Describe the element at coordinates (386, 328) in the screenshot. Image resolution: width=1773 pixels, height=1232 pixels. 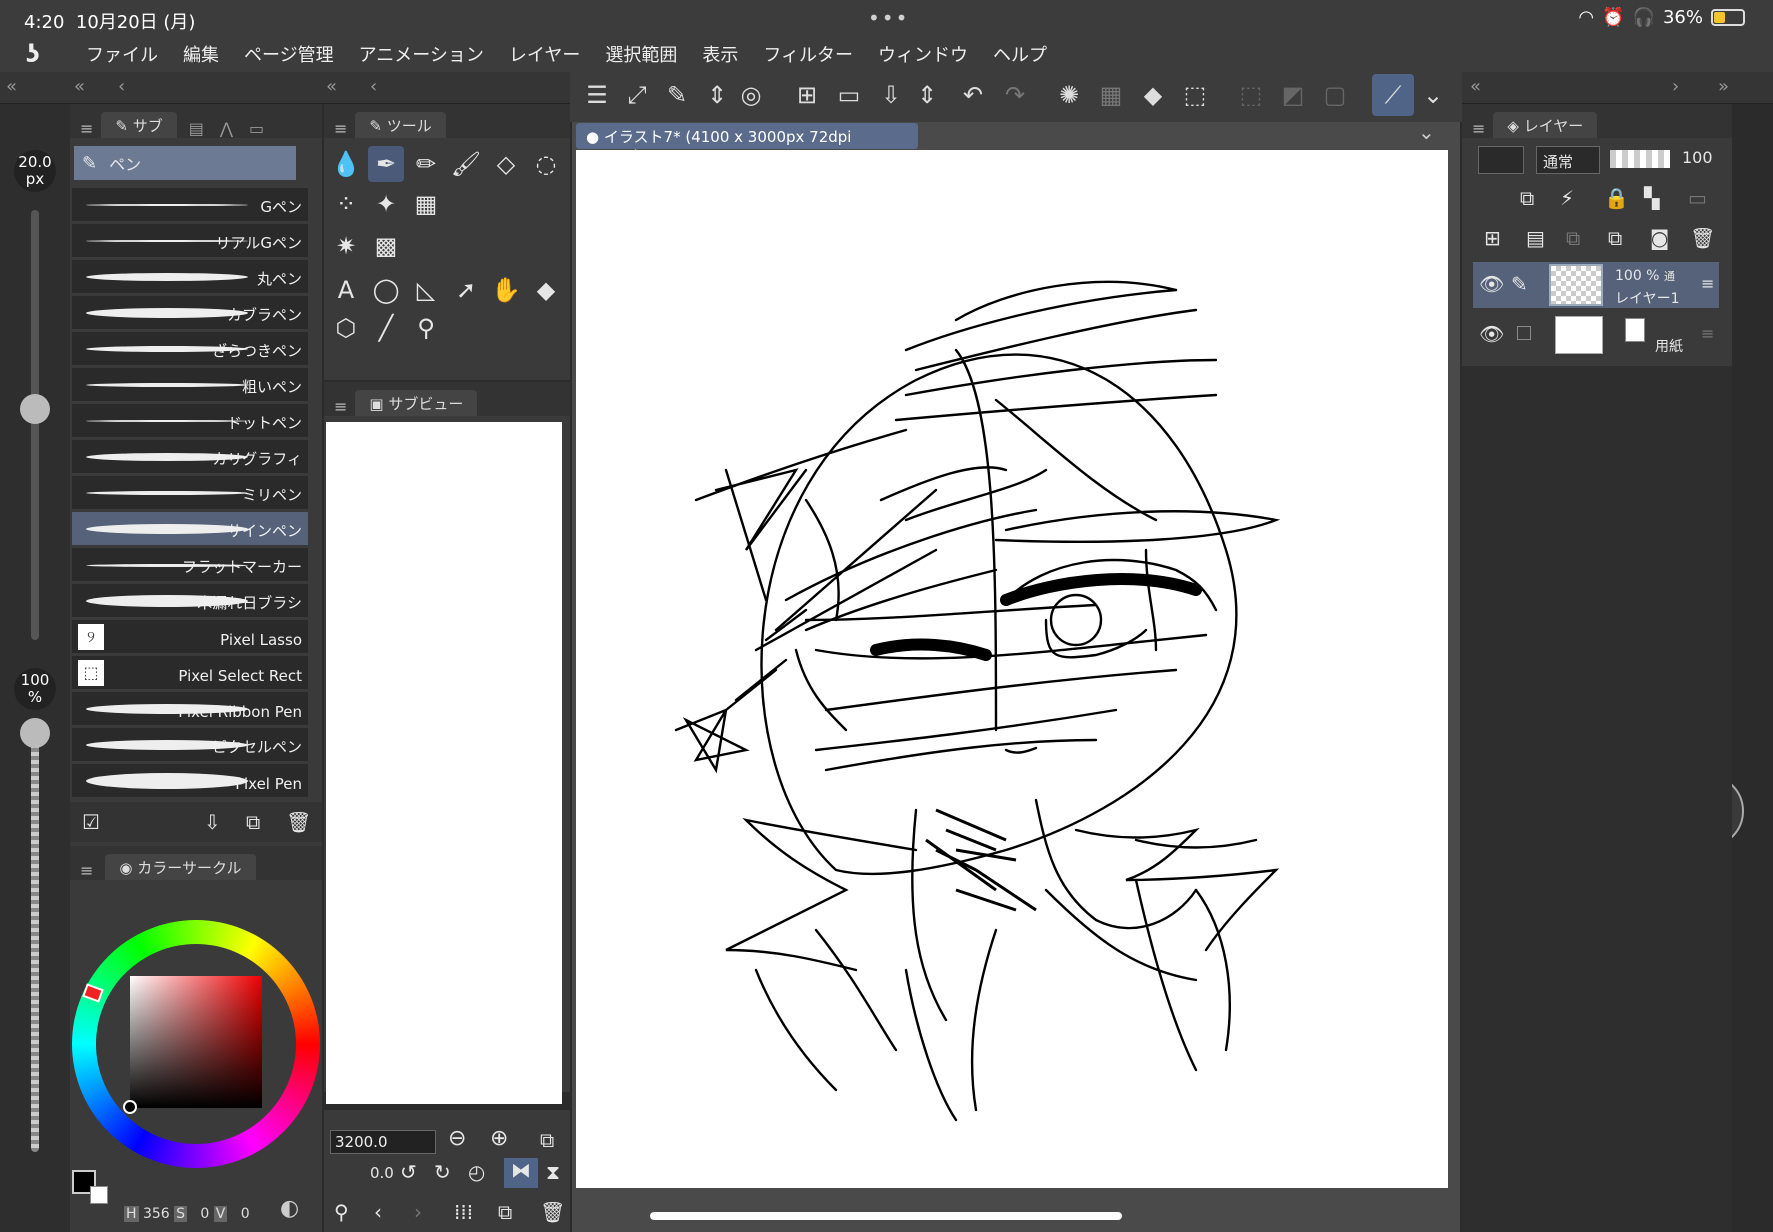
I see `line-tool-icon: ╱` at that location.